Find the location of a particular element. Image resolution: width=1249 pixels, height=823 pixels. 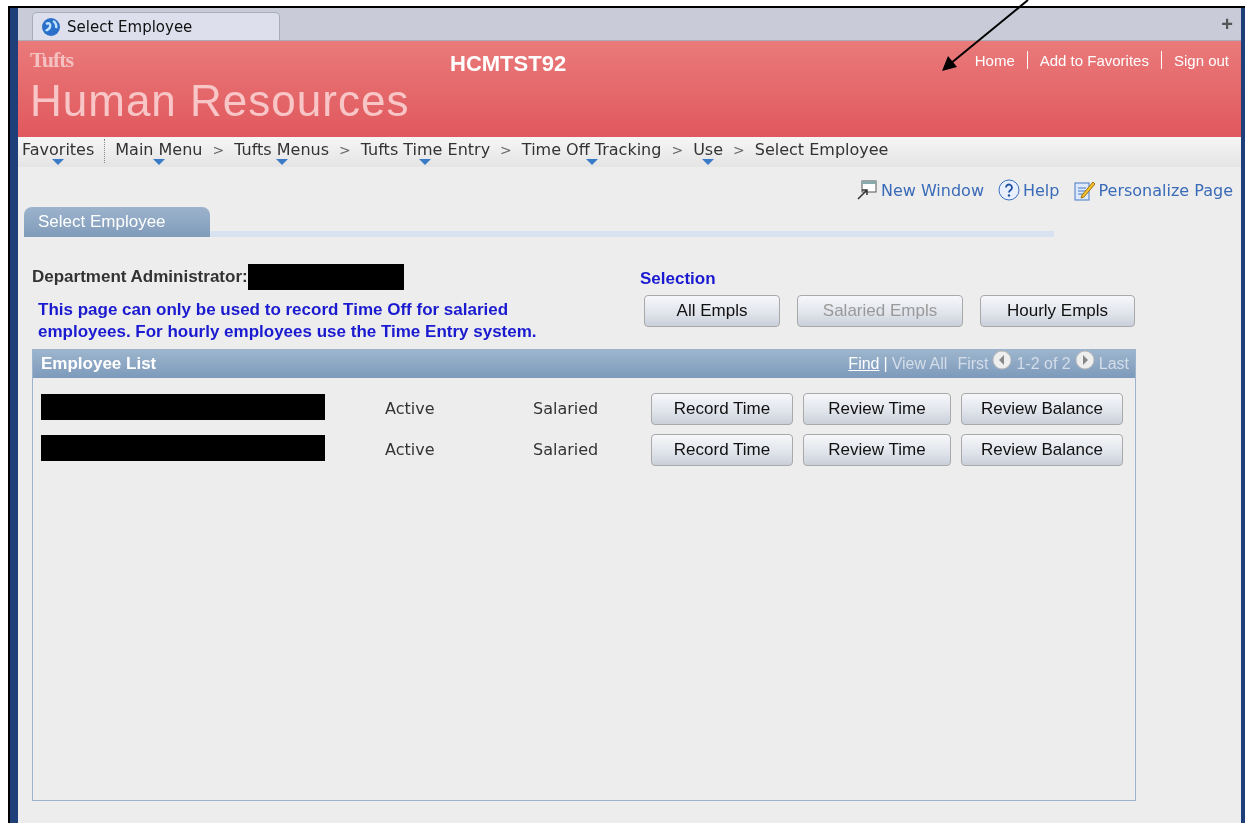

field-label: Department Administrator: is located at coordinates (140, 277).